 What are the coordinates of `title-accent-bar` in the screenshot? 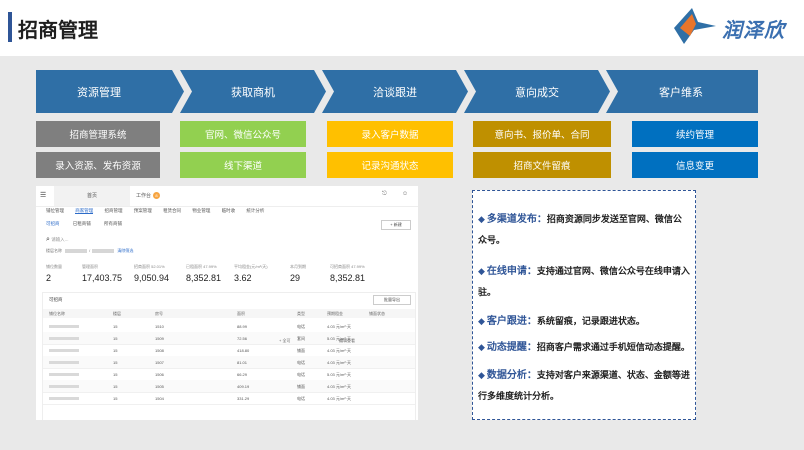 It's located at (10, 27).